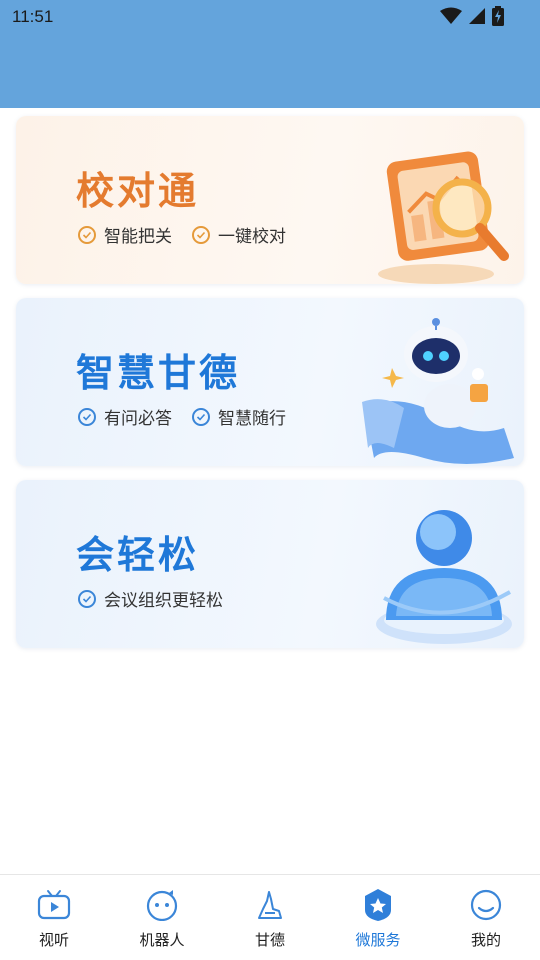  Describe the element at coordinates (451, 15) in the screenshot. I see `wifi-icon` at that location.